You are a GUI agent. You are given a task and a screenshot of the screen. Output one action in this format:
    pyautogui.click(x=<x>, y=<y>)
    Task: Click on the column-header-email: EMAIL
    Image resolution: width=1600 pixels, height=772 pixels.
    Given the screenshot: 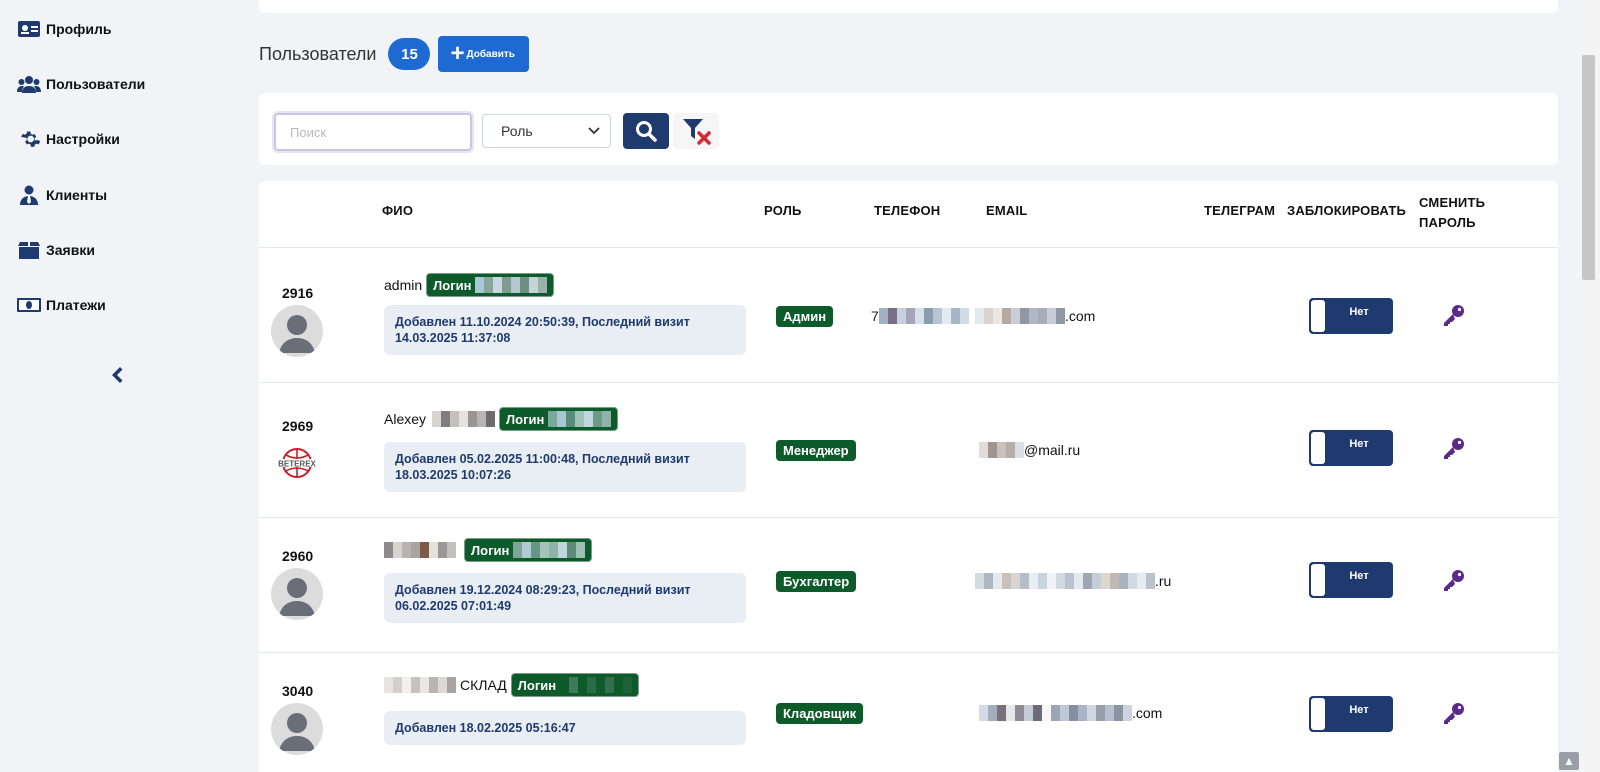 What is the action you would take?
    pyautogui.click(x=1007, y=210)
    